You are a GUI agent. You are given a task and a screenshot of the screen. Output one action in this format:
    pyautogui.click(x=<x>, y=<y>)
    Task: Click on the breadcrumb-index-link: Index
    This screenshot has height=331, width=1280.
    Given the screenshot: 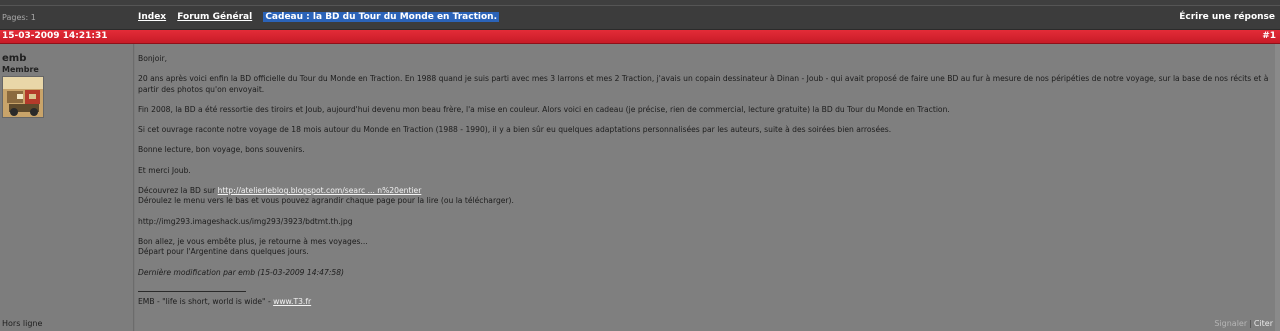 What is the action you would take?
    pyautogui.click(x=152, y=17)
    